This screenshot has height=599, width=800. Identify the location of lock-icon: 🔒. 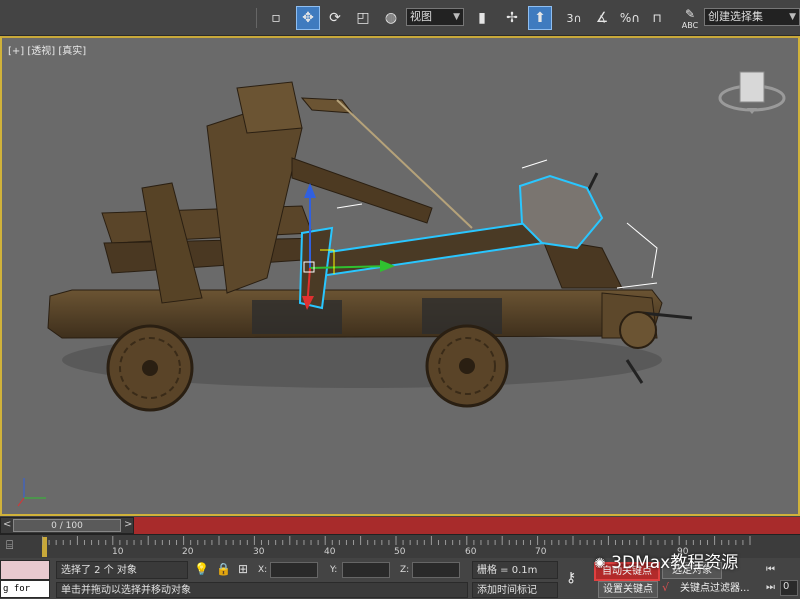
(223, 569).